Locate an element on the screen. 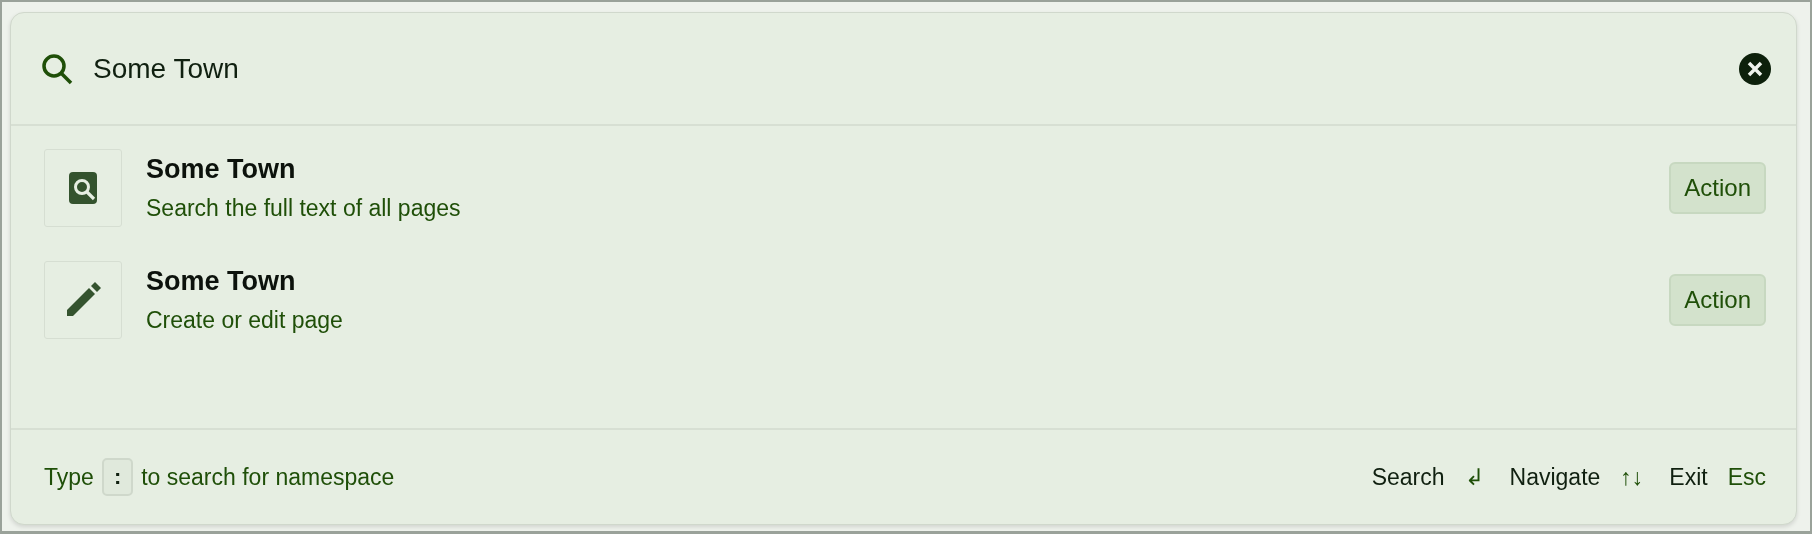 The image size is (1812, 534). result-description: Create or edit page is located at coordinates (245, 320).